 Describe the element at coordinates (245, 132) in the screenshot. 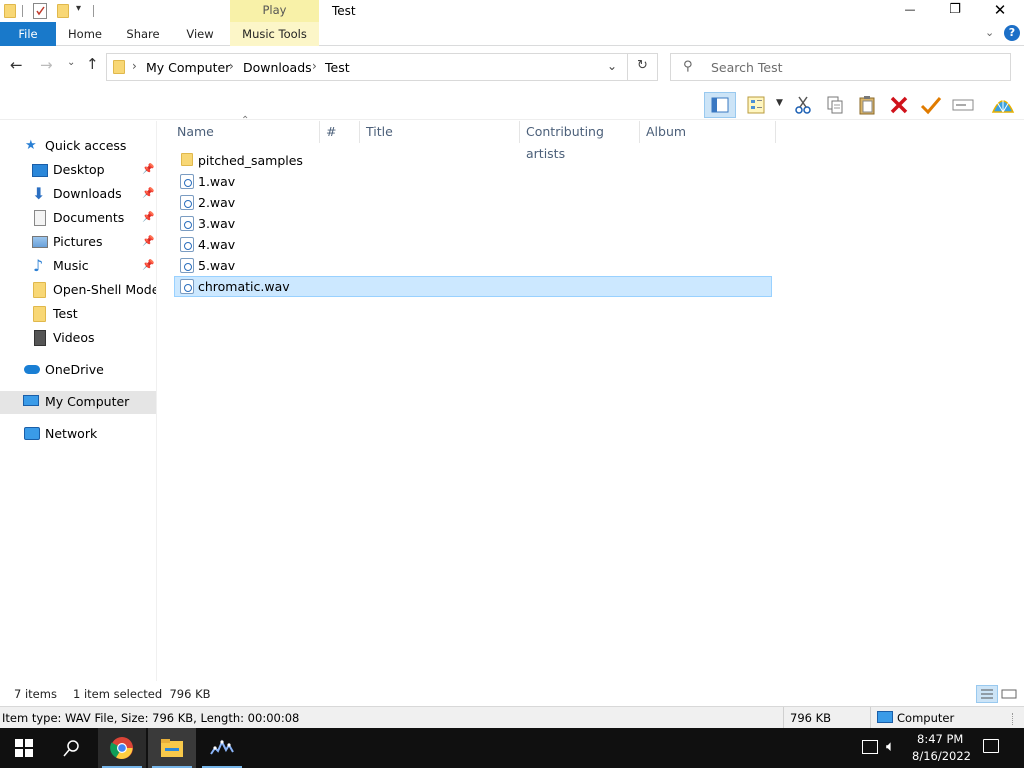

I see `column-name: Name` at that location.